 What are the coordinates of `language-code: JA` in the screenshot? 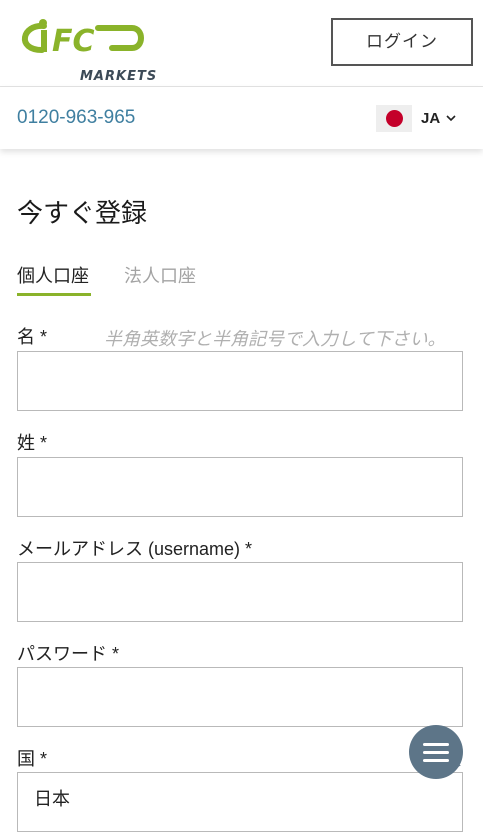 It's located at (431, 118).